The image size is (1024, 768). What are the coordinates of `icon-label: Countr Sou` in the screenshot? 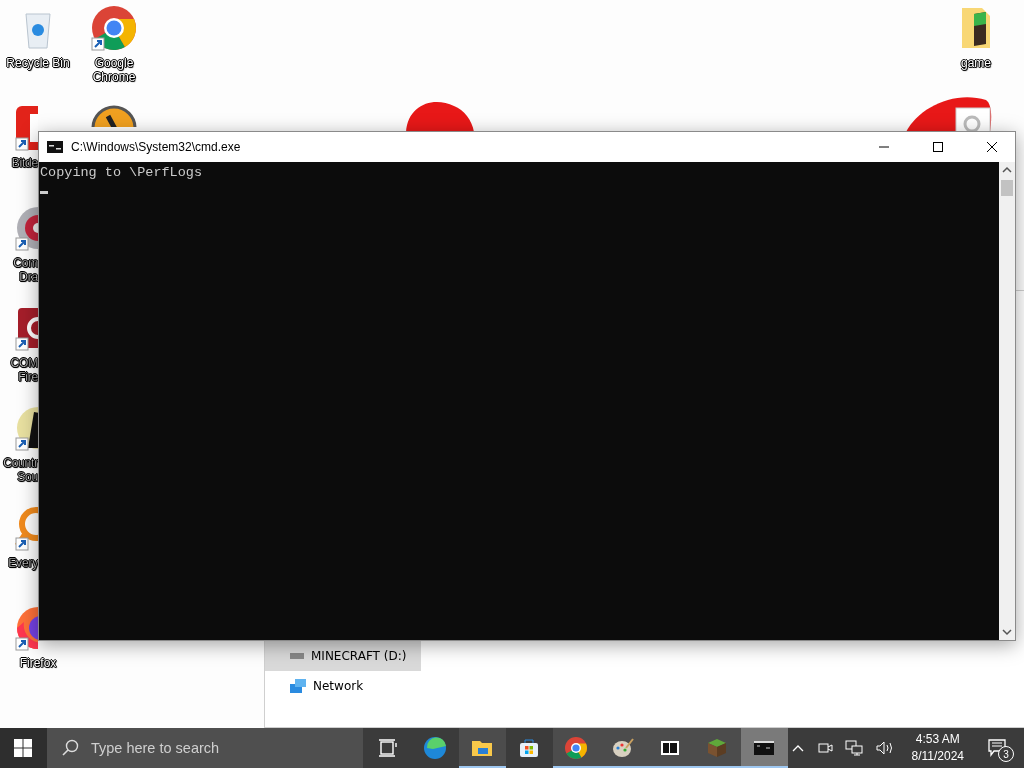 It's located at (20, 470).